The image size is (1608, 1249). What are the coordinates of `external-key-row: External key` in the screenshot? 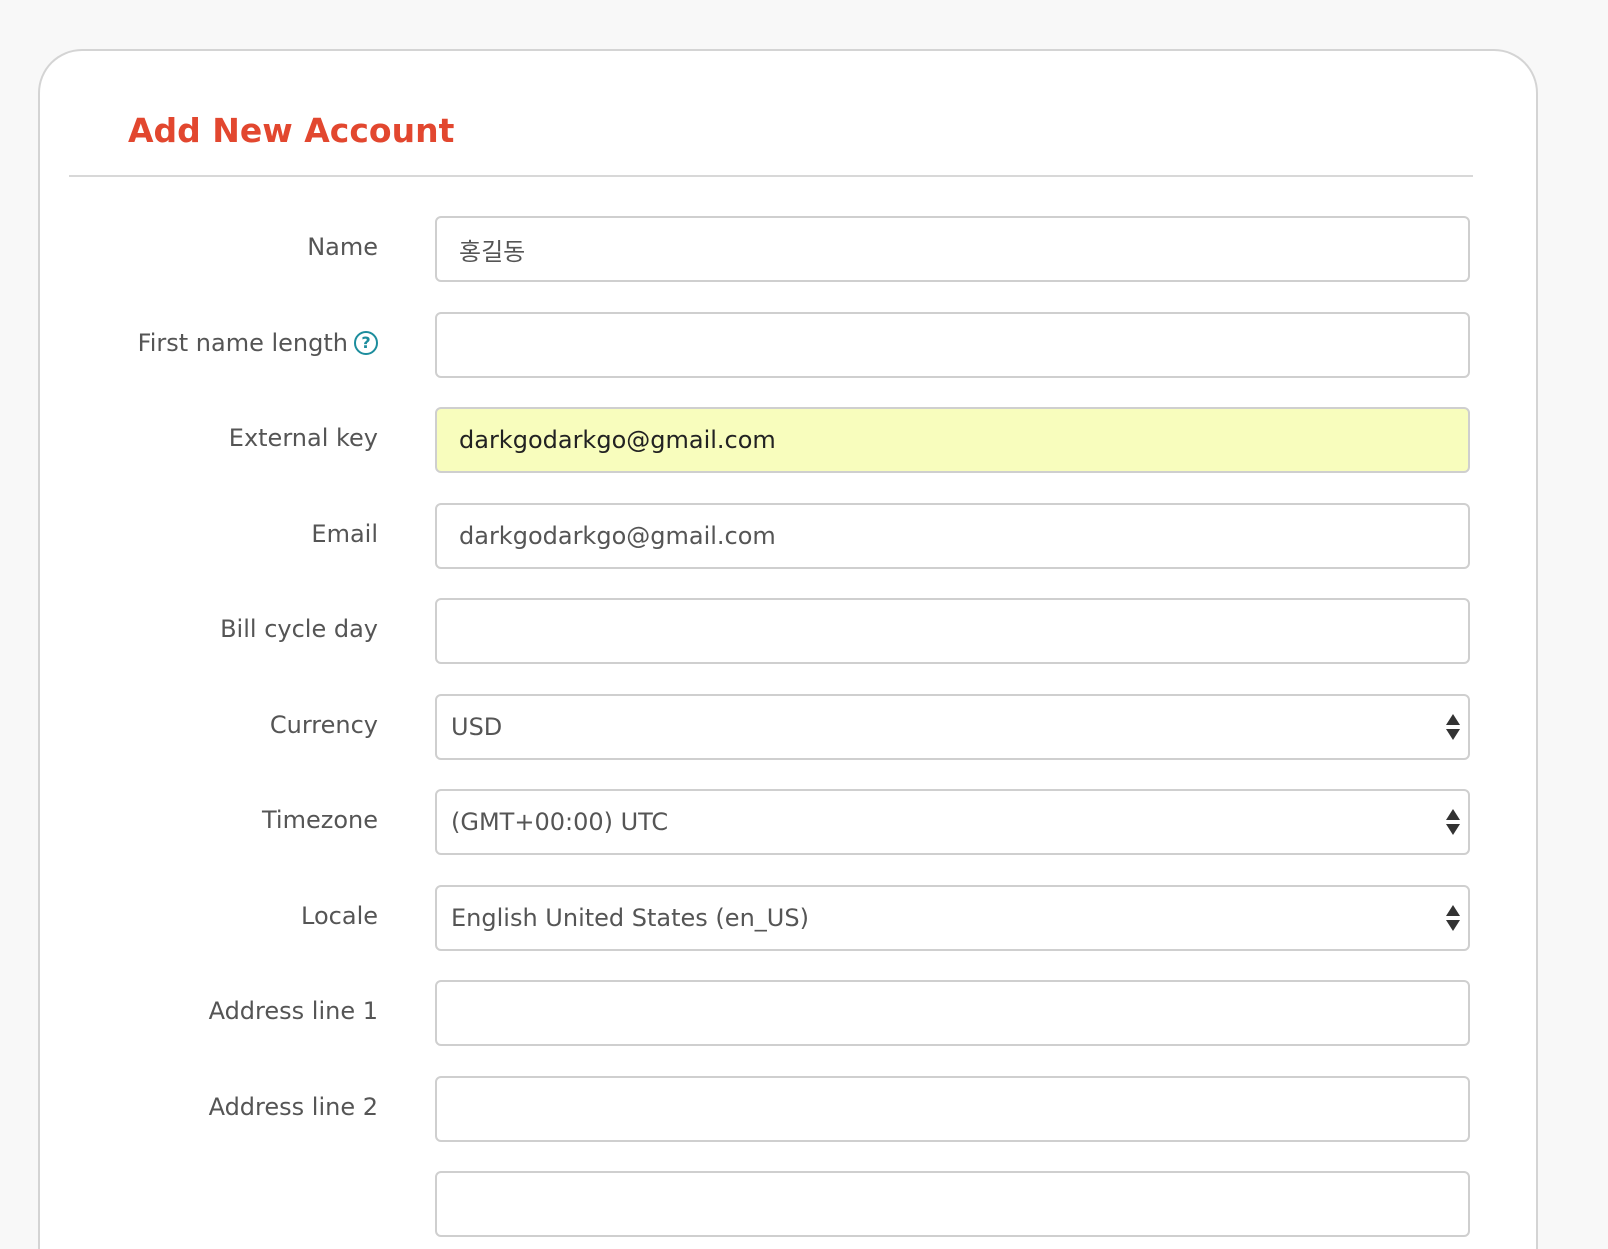 It's located at (790, 441).